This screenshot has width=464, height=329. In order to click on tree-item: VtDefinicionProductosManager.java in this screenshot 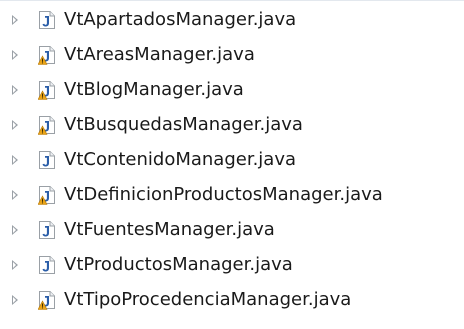, I will do `click(232, 195)`.